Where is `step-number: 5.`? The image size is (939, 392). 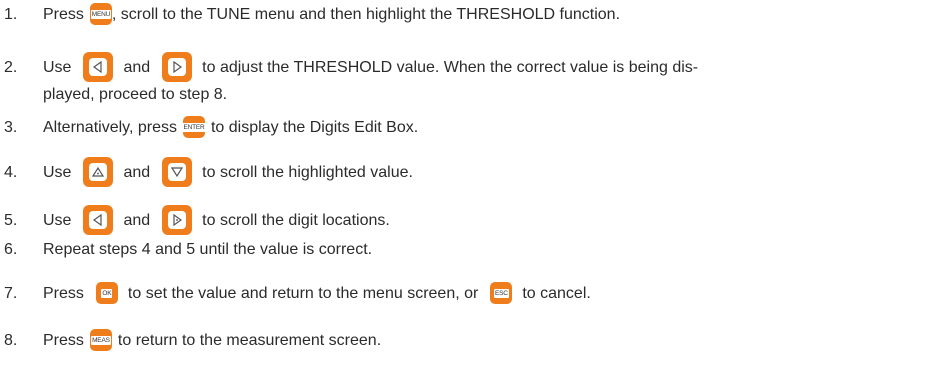
step-number: 5. is located at coordinates (11, 220).